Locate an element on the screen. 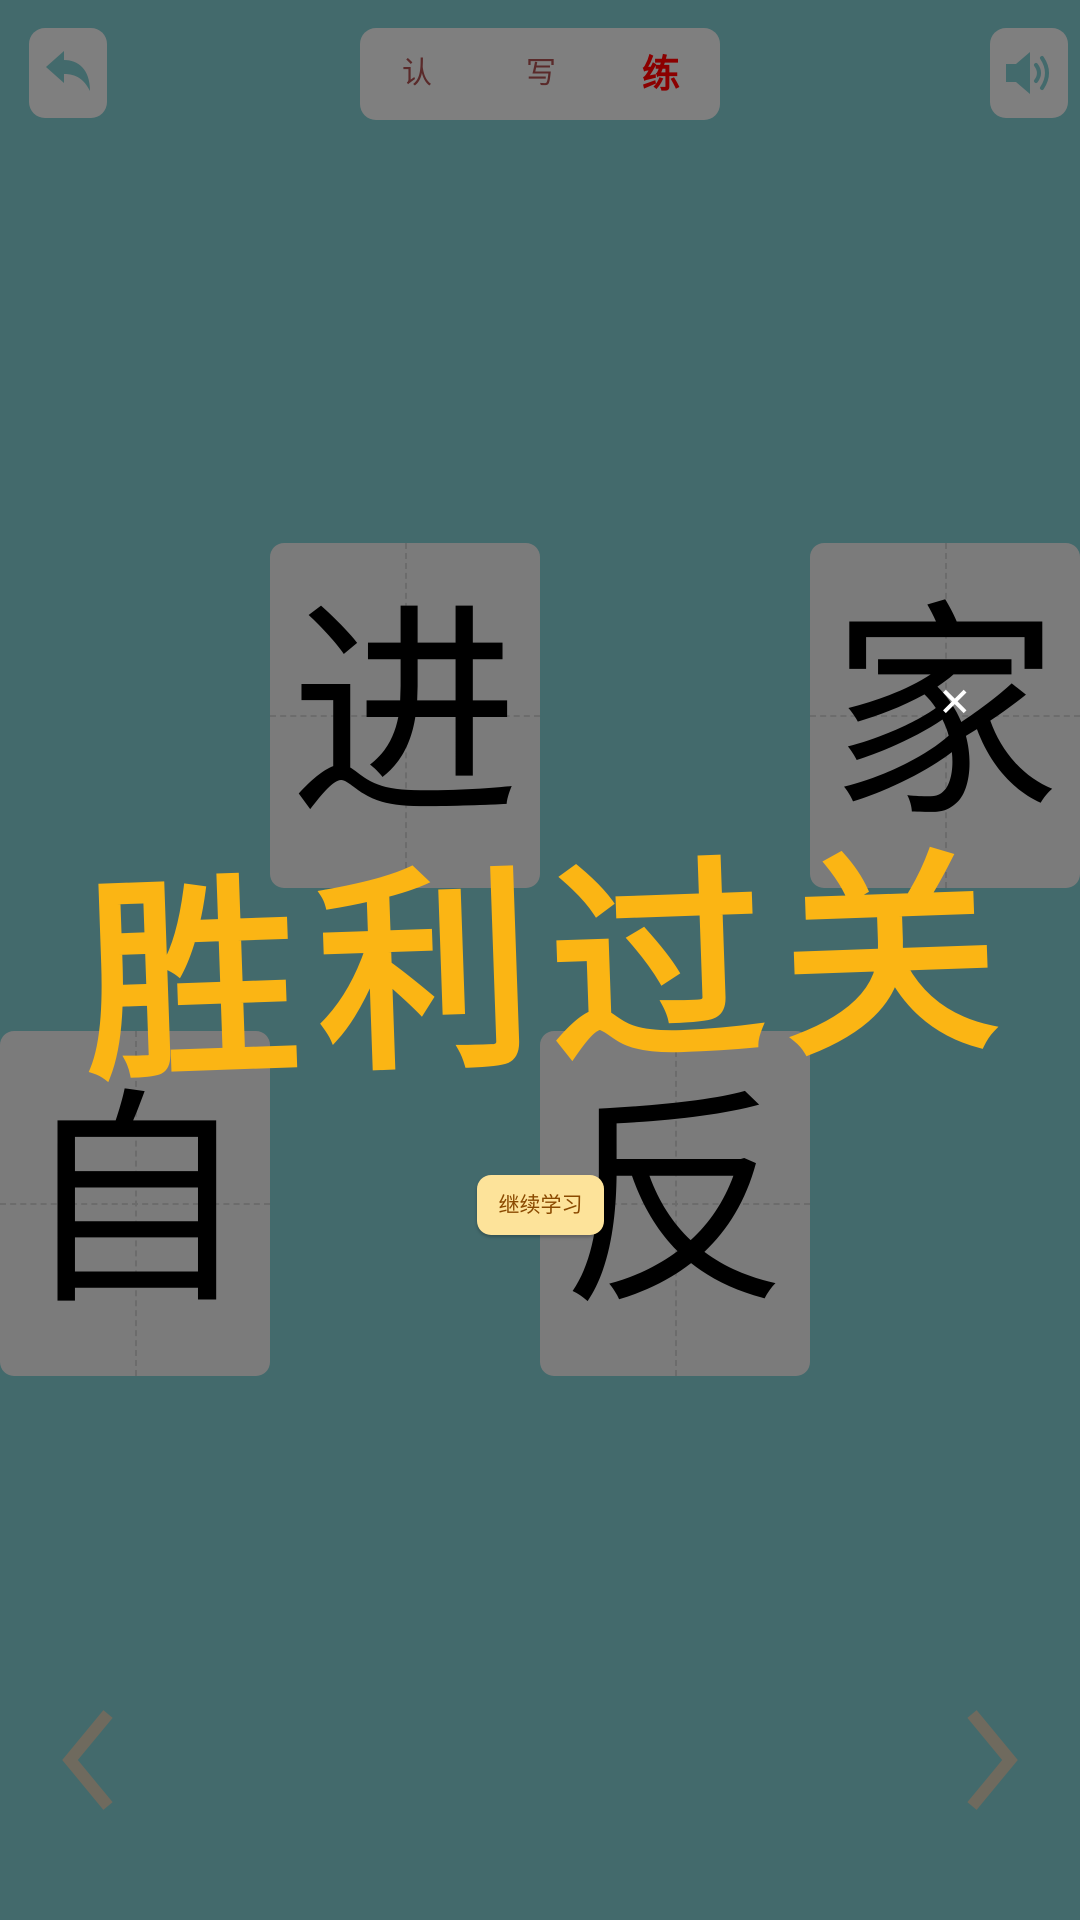 This screenshot has height=1920, width=1080. chevron-left-icon is located at coordinates (87, 1760).